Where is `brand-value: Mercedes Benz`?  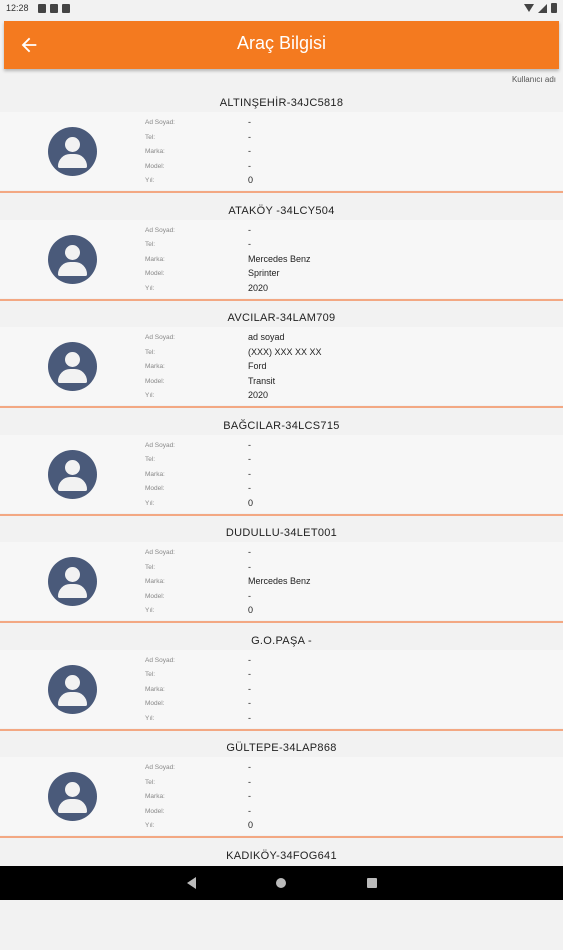 brand-value: Mercedes Benz is located at coordinates (279, 581).